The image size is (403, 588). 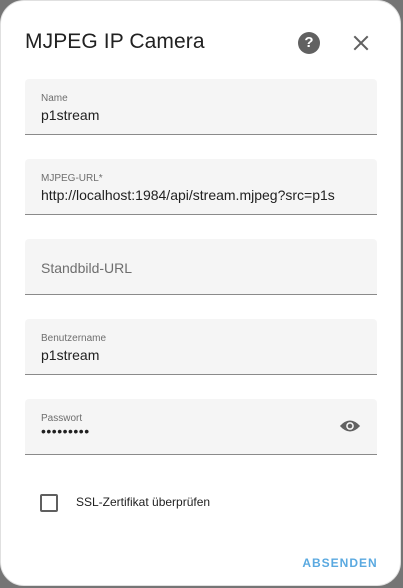 I want to click on mjpeg-url-label: MJPEG-URL*, so click(x=72, y=178).